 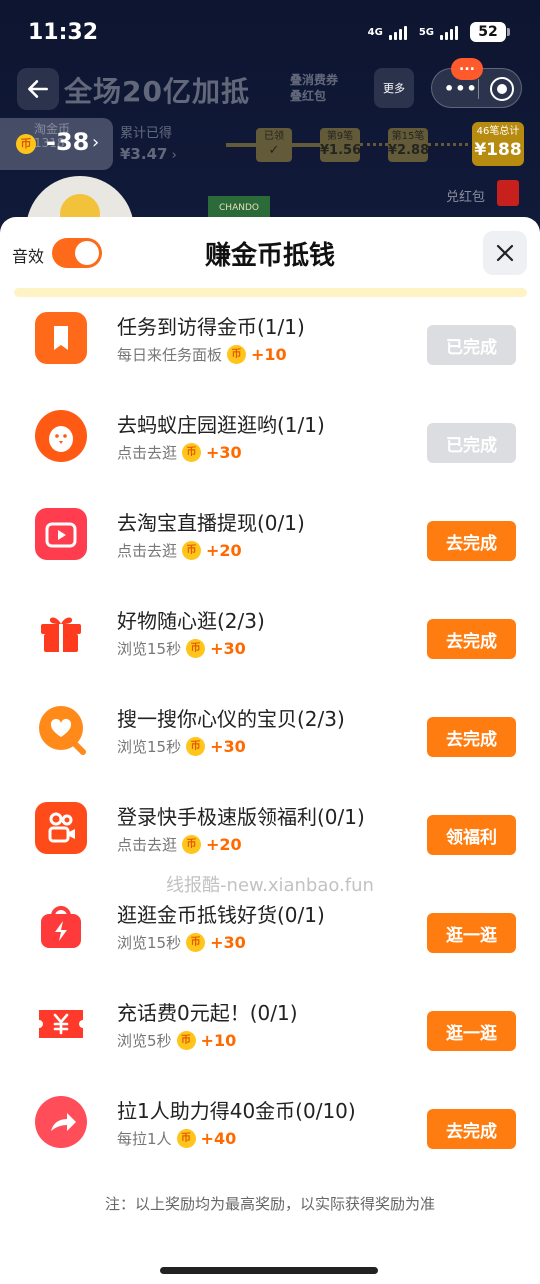 I want to click on task-item: 去蚂蚁庄园逛逛哟(1/1) 点击去逛 币 +30 已完成, so click(x=270, y=446).